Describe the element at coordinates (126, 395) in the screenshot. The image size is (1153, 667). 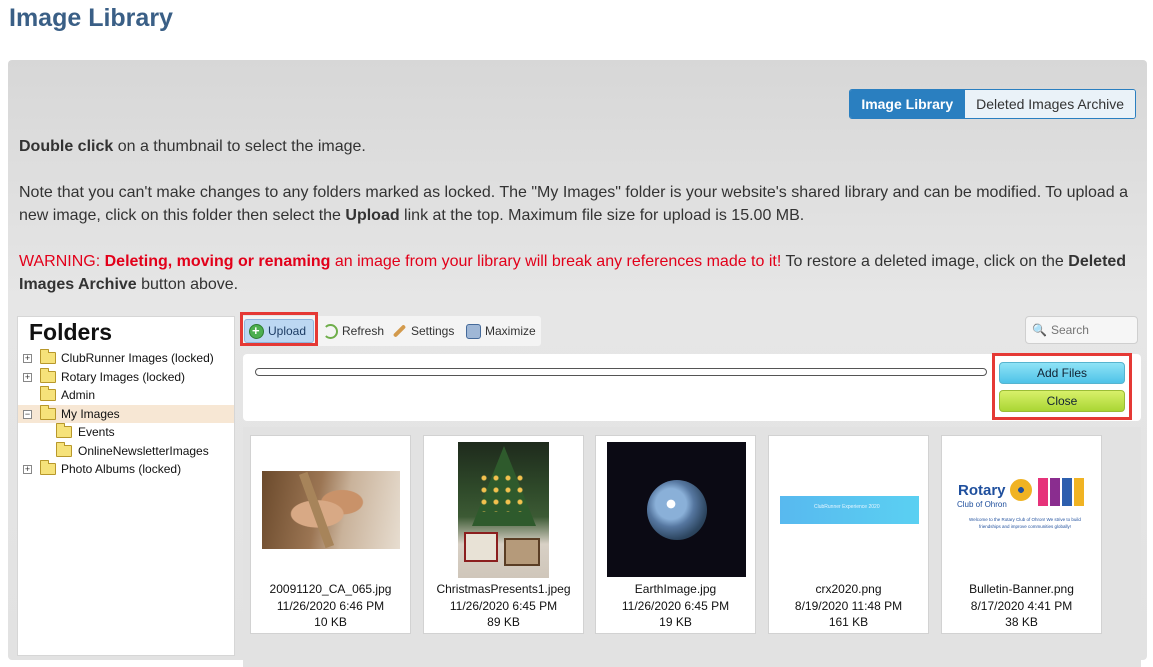
I see `folder-admin: Admin` at that location.